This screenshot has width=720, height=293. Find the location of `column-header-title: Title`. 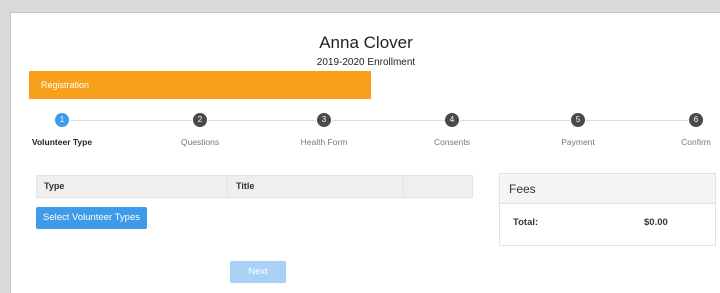

column-header-title: Title is located at coordinates (245, 186).